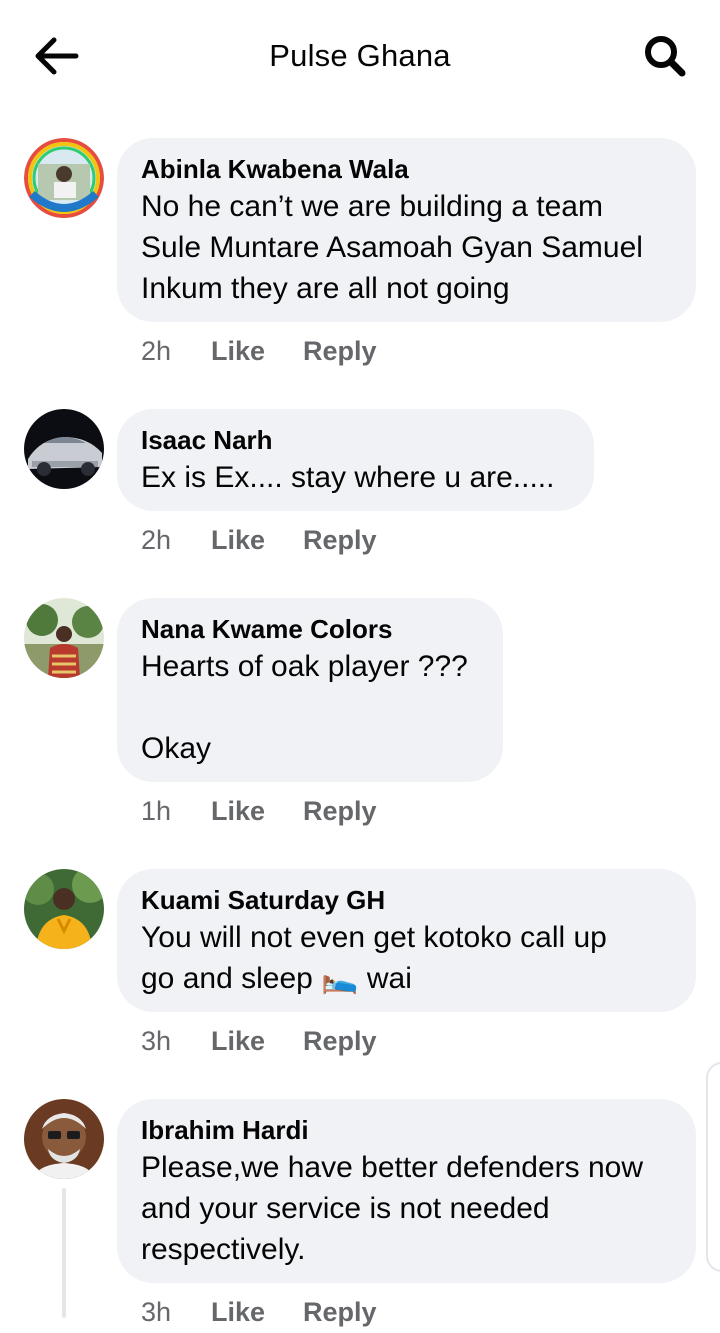 The width and height of the screenshot is (720, 1333). Describe the element at coordinates (406, 169) in the screenshot. I see `comment-author: Abinla Kwabena Wala` at that location.